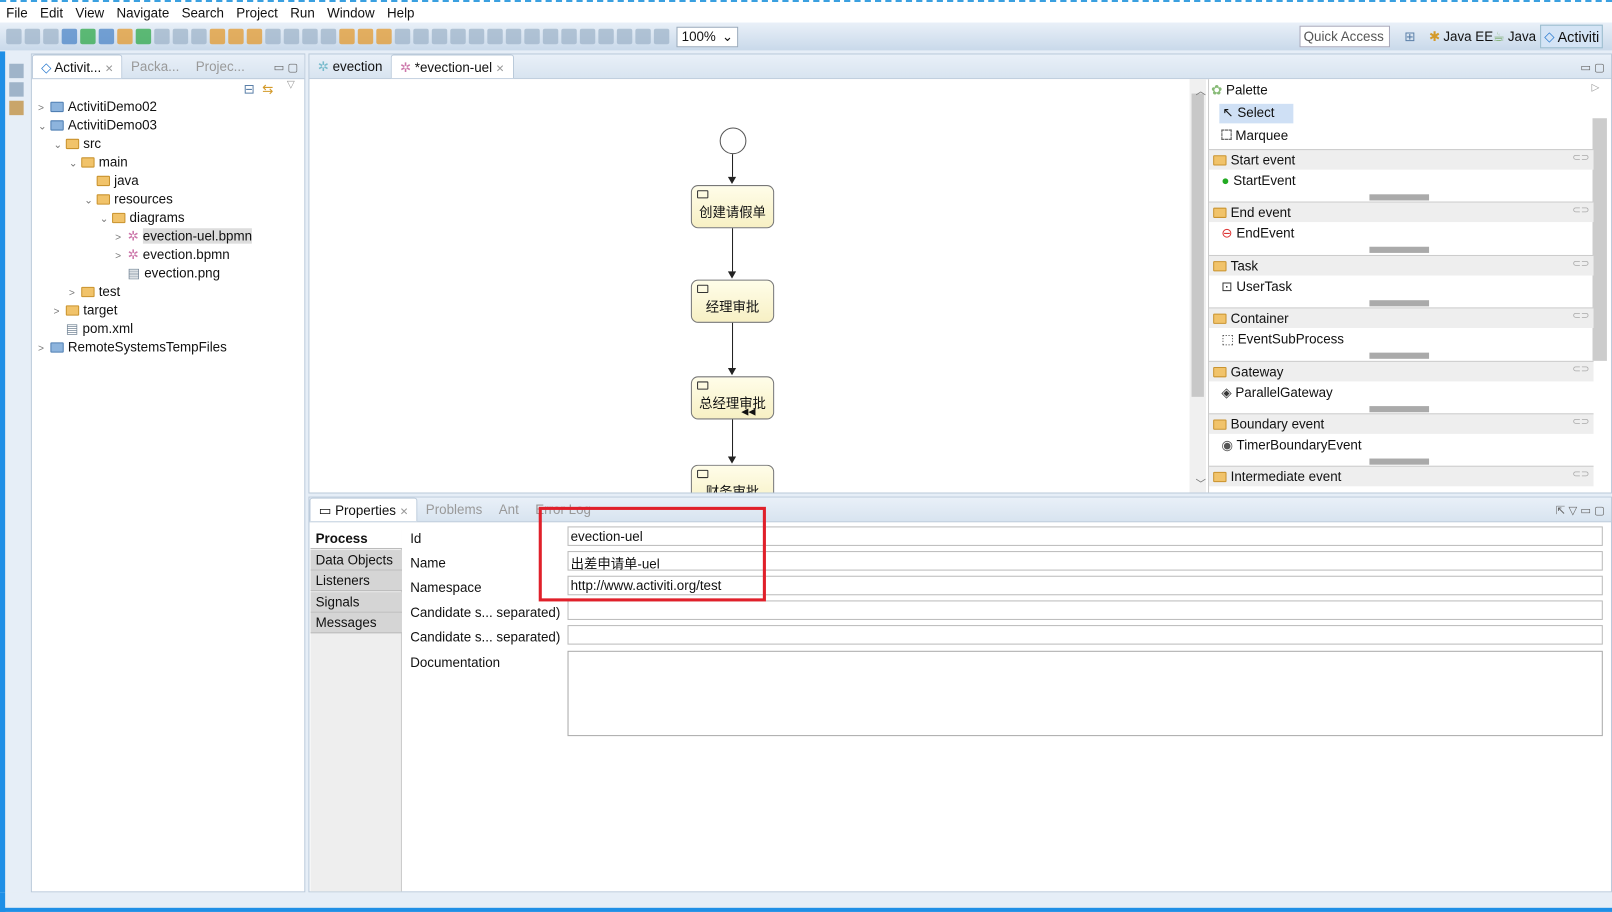  Describe the element at coordinates (1461, 37) in the screenshot. I see `perspective-java-ee: ✱ Java EE` at that location.